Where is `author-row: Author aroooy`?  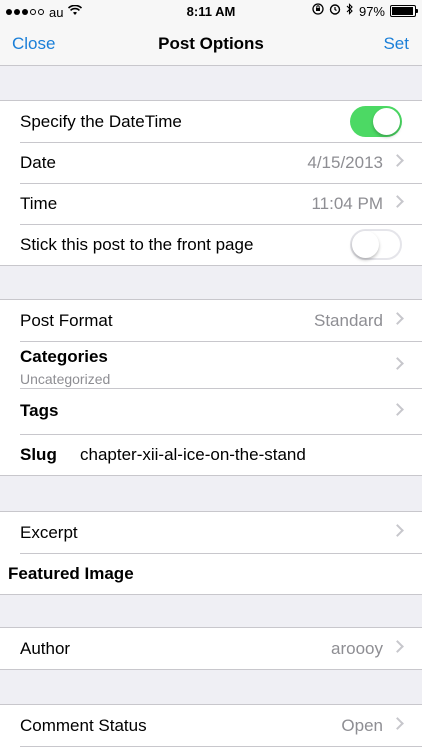
author-row: Author aroooy is located at coordinates (211, 648).